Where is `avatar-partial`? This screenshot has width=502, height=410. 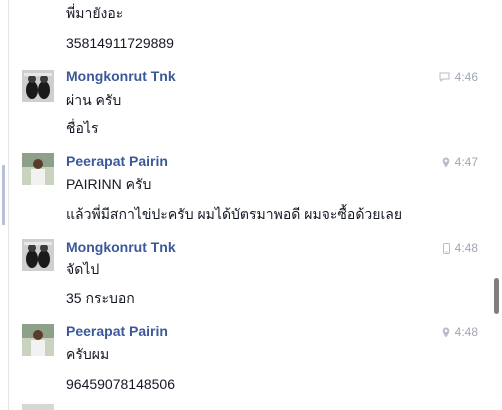 avatar-partial is located at coordinates (38, 407).